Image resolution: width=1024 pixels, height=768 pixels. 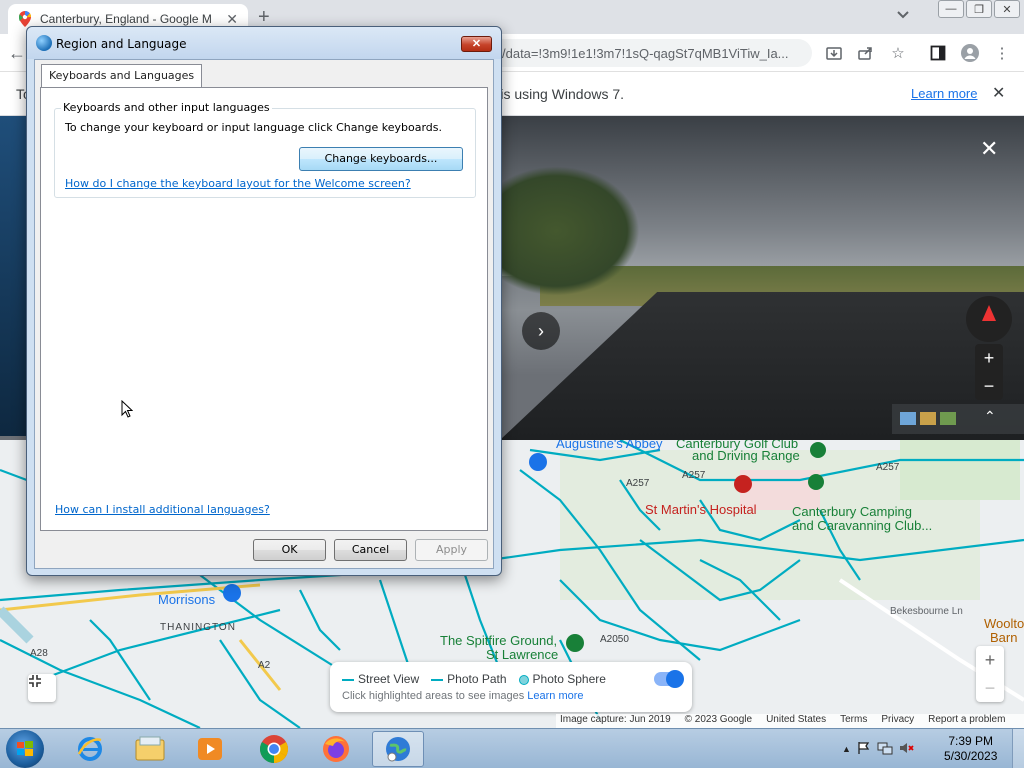 I want to click on map-label-st-martins-hospital: St Martin's Hospital, so click(x=701, y=509).